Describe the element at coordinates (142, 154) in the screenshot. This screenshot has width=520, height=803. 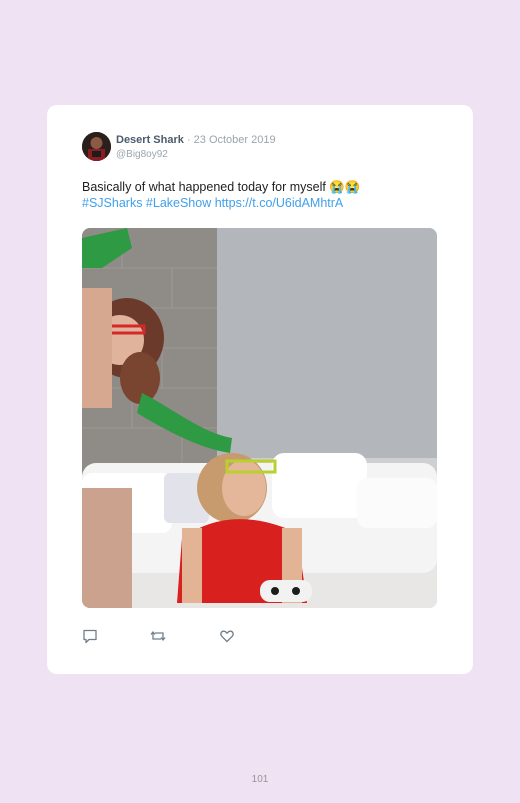
I see `user-handle: @Big8oy92` at that location.